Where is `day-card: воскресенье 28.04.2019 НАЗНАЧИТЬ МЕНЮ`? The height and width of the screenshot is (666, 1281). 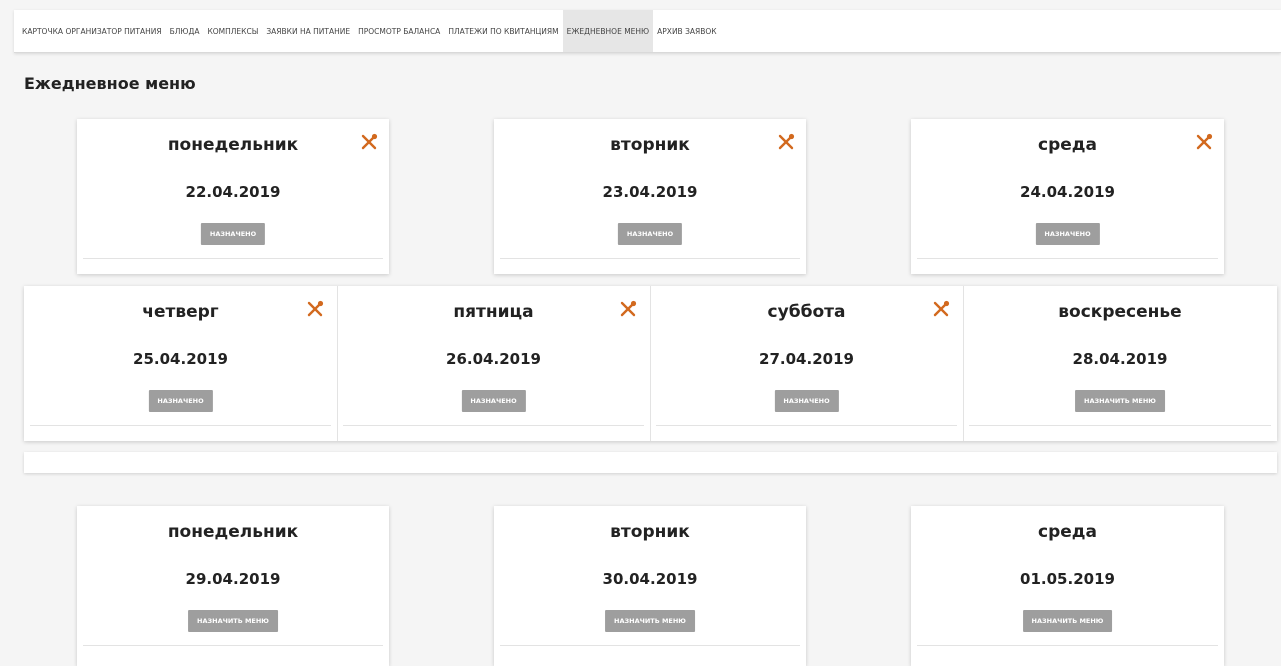 day-card: воскресенье 28.04.2019 НАЗНАЧИТЬ МЕНЮ is located at coordinates (1120, 363).